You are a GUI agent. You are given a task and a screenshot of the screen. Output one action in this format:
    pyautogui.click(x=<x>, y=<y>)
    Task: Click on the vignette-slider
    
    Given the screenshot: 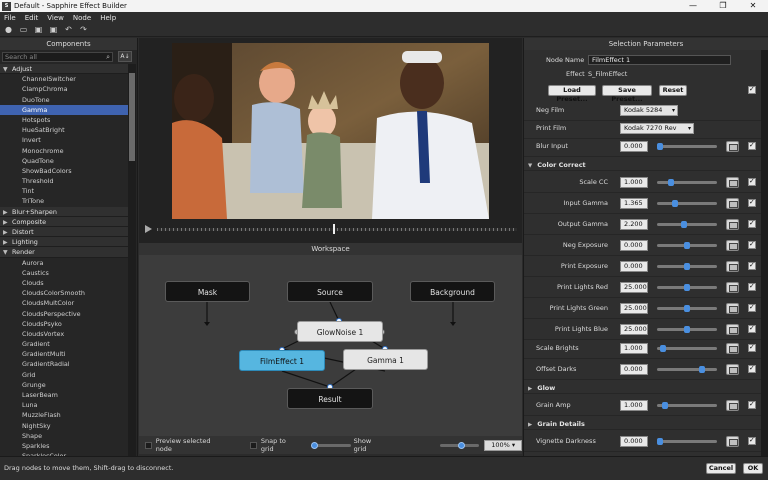 What is the action you would take?
    pyautogui.click(x=687, y=441)
    